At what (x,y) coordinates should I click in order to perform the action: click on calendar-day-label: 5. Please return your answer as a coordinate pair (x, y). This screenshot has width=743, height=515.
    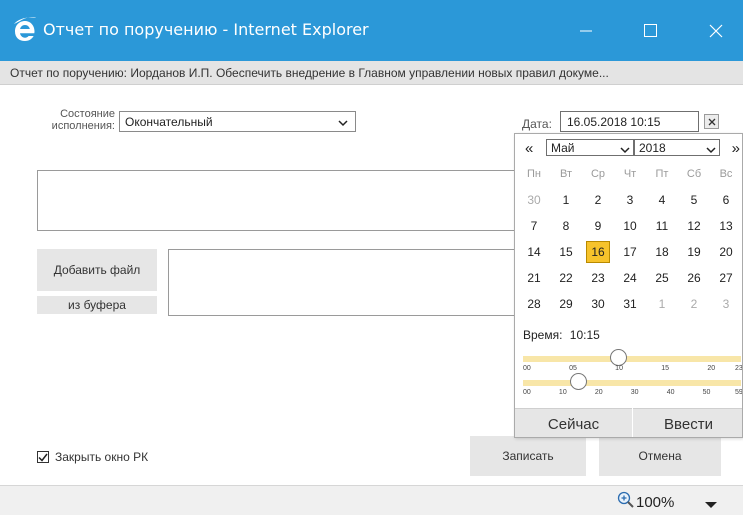
    Looking at the image, I should click on (694, 200).